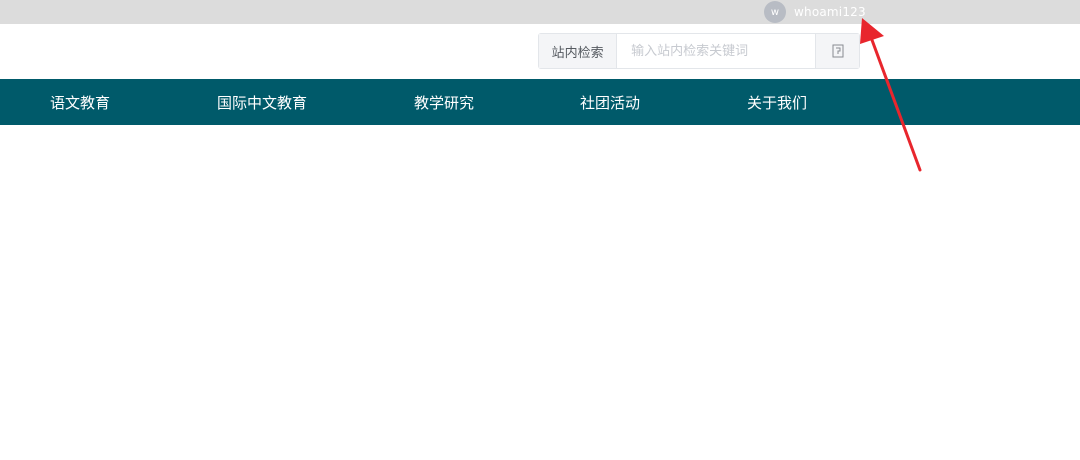 The image size is (1080, 460). What do you see at coordinates (80, 102) in the screenshot?
I see `nav-item-chinese-education: 语文教育` at bounding box center [80, 102].